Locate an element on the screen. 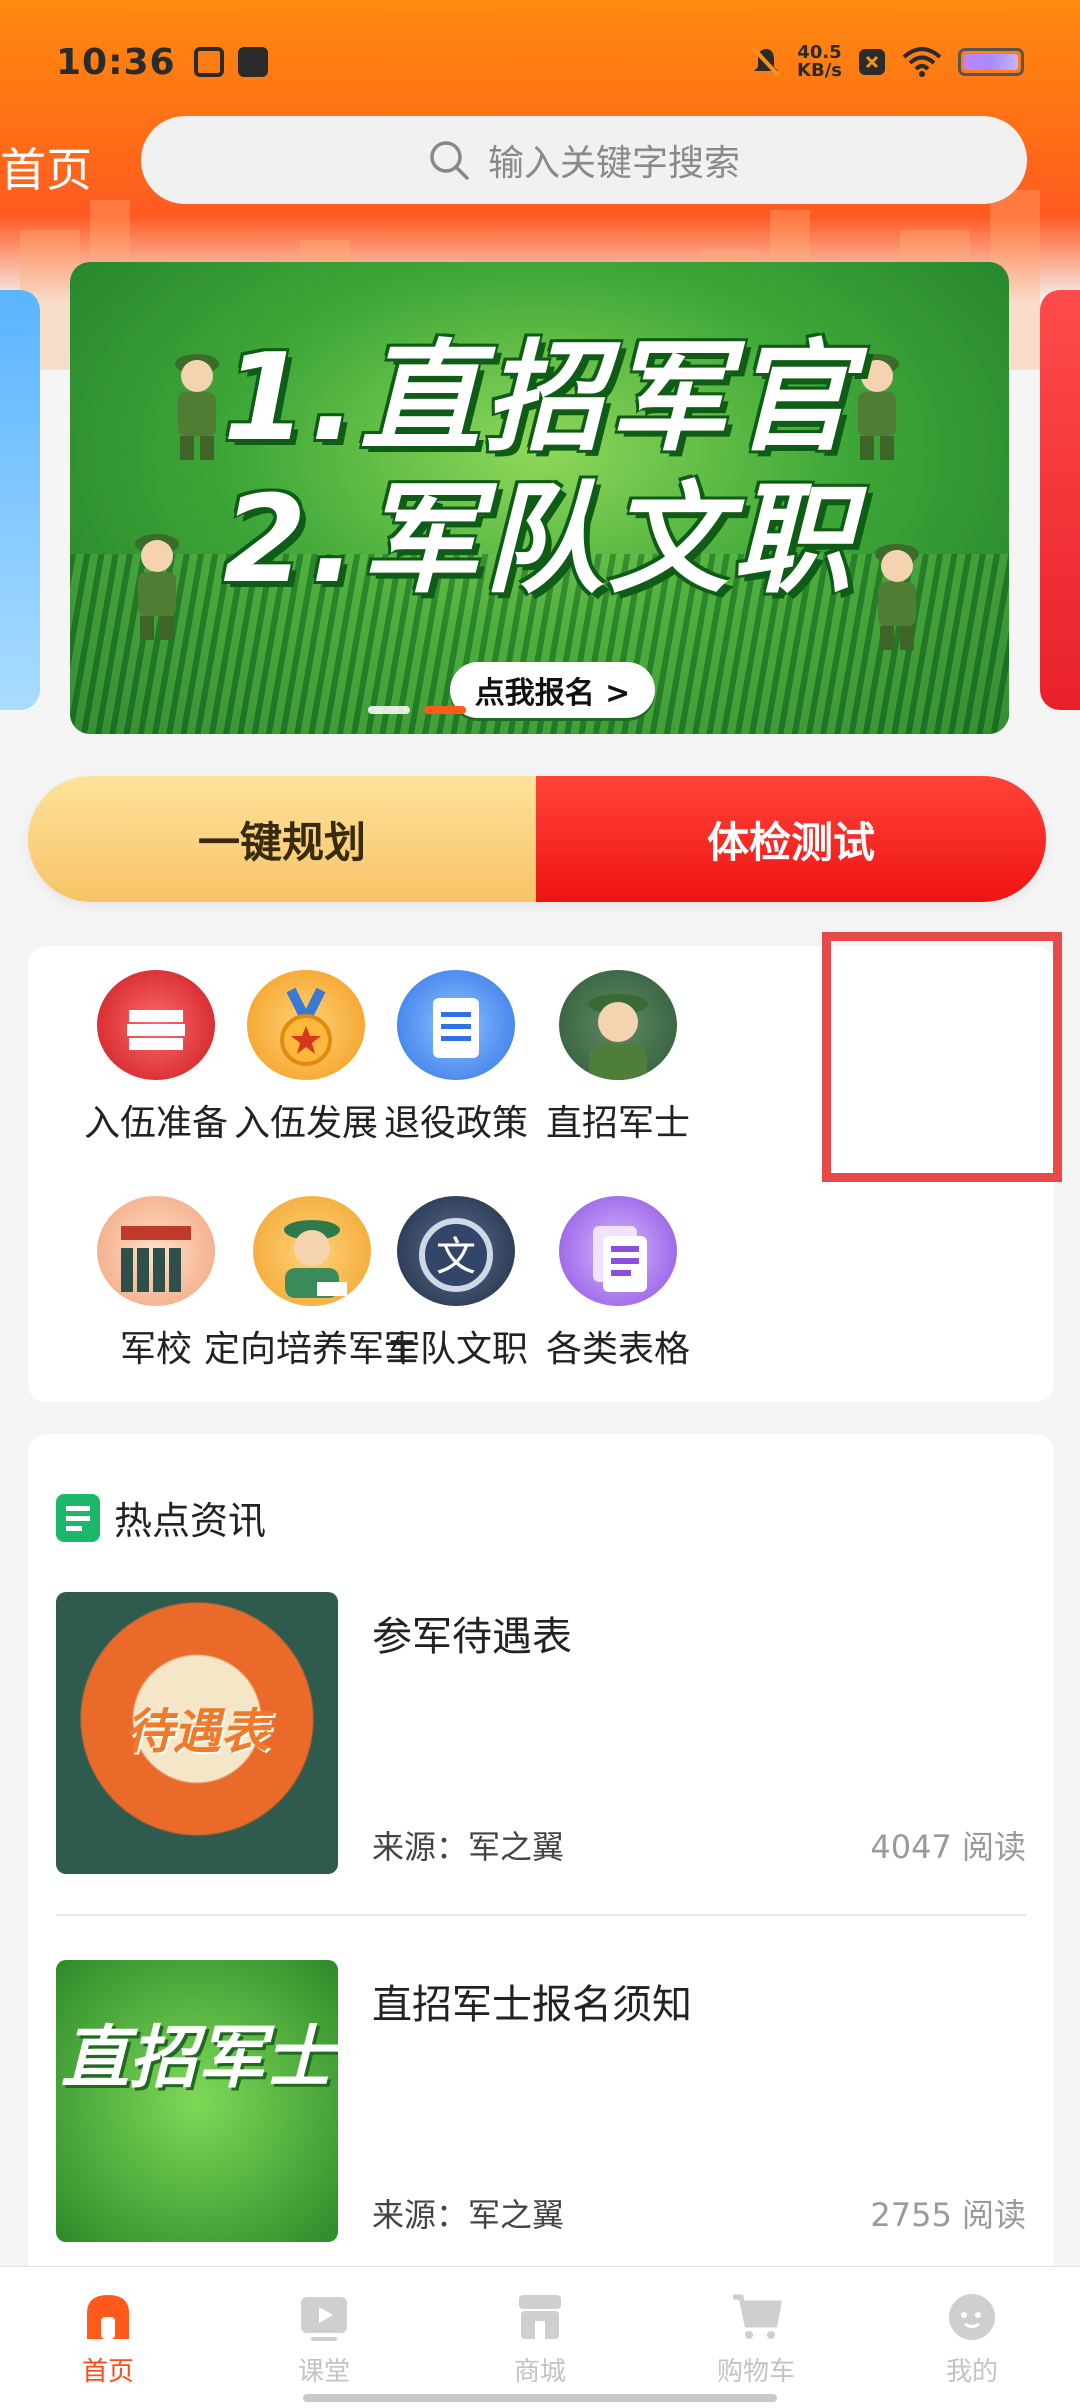 The image size is (1080, 2408). soldier-icon is located at coordinates (618, 1025).